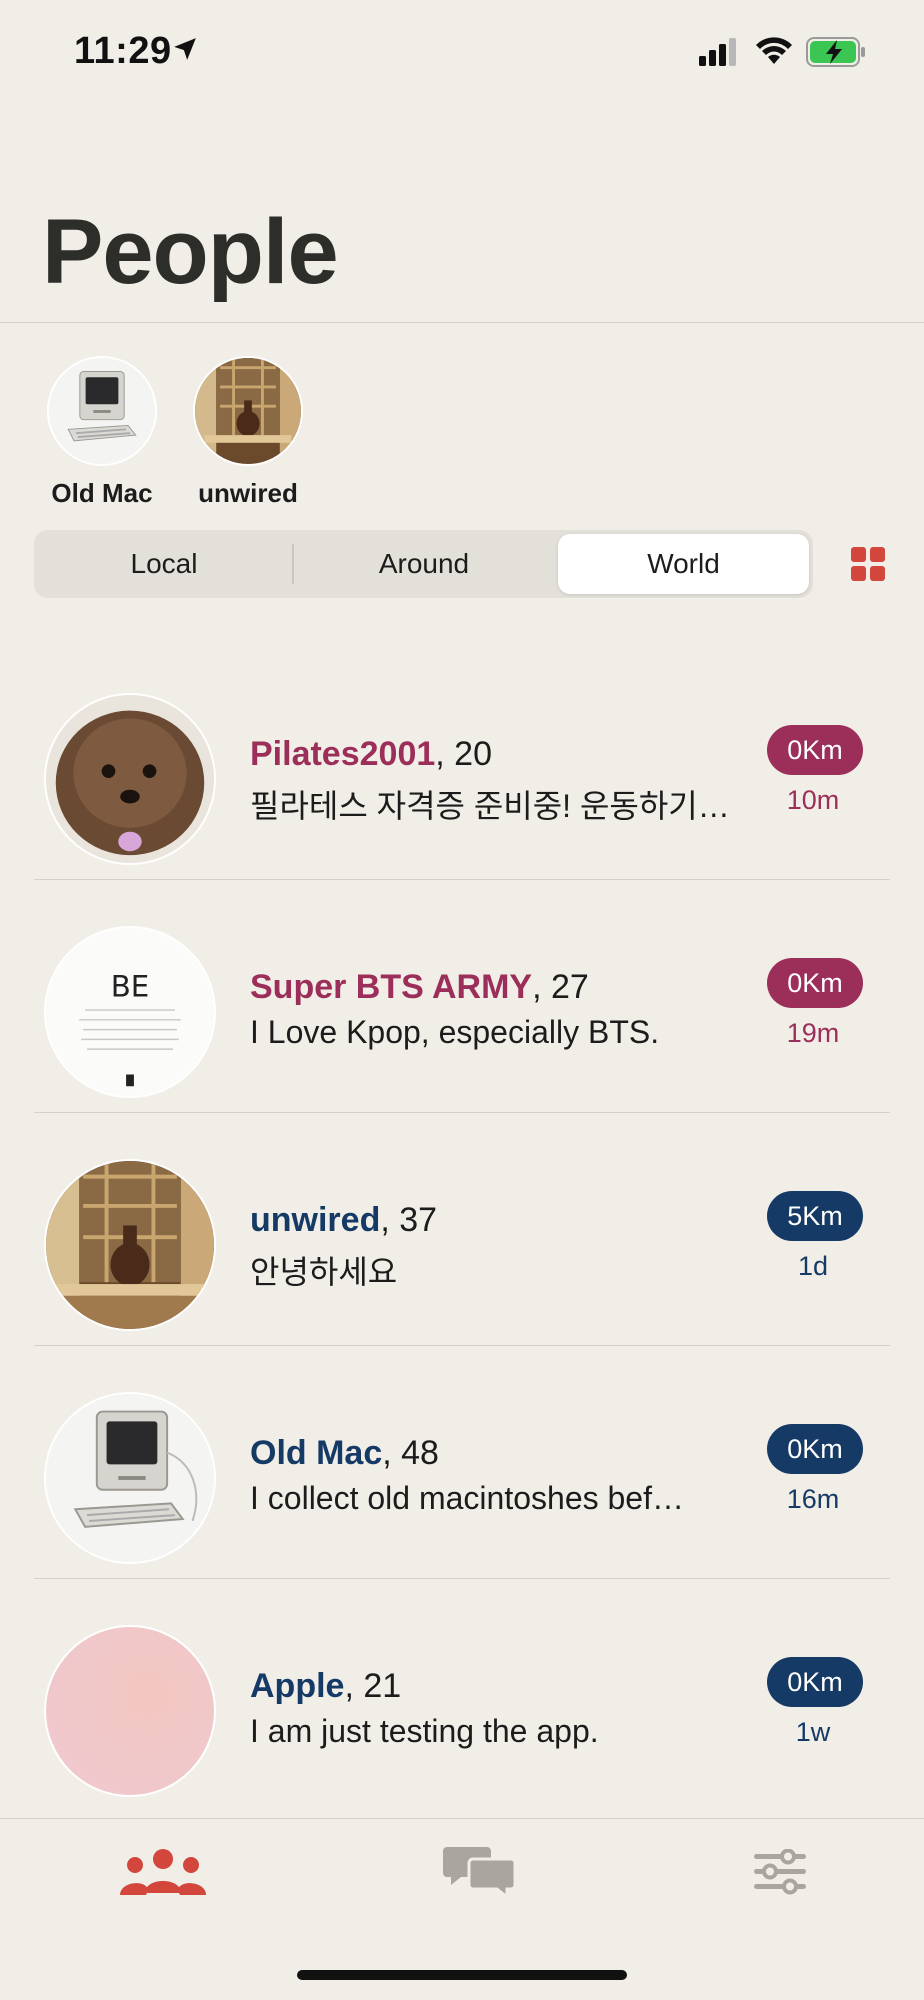  I want to click on tab-around: Around, so click(424, 564).